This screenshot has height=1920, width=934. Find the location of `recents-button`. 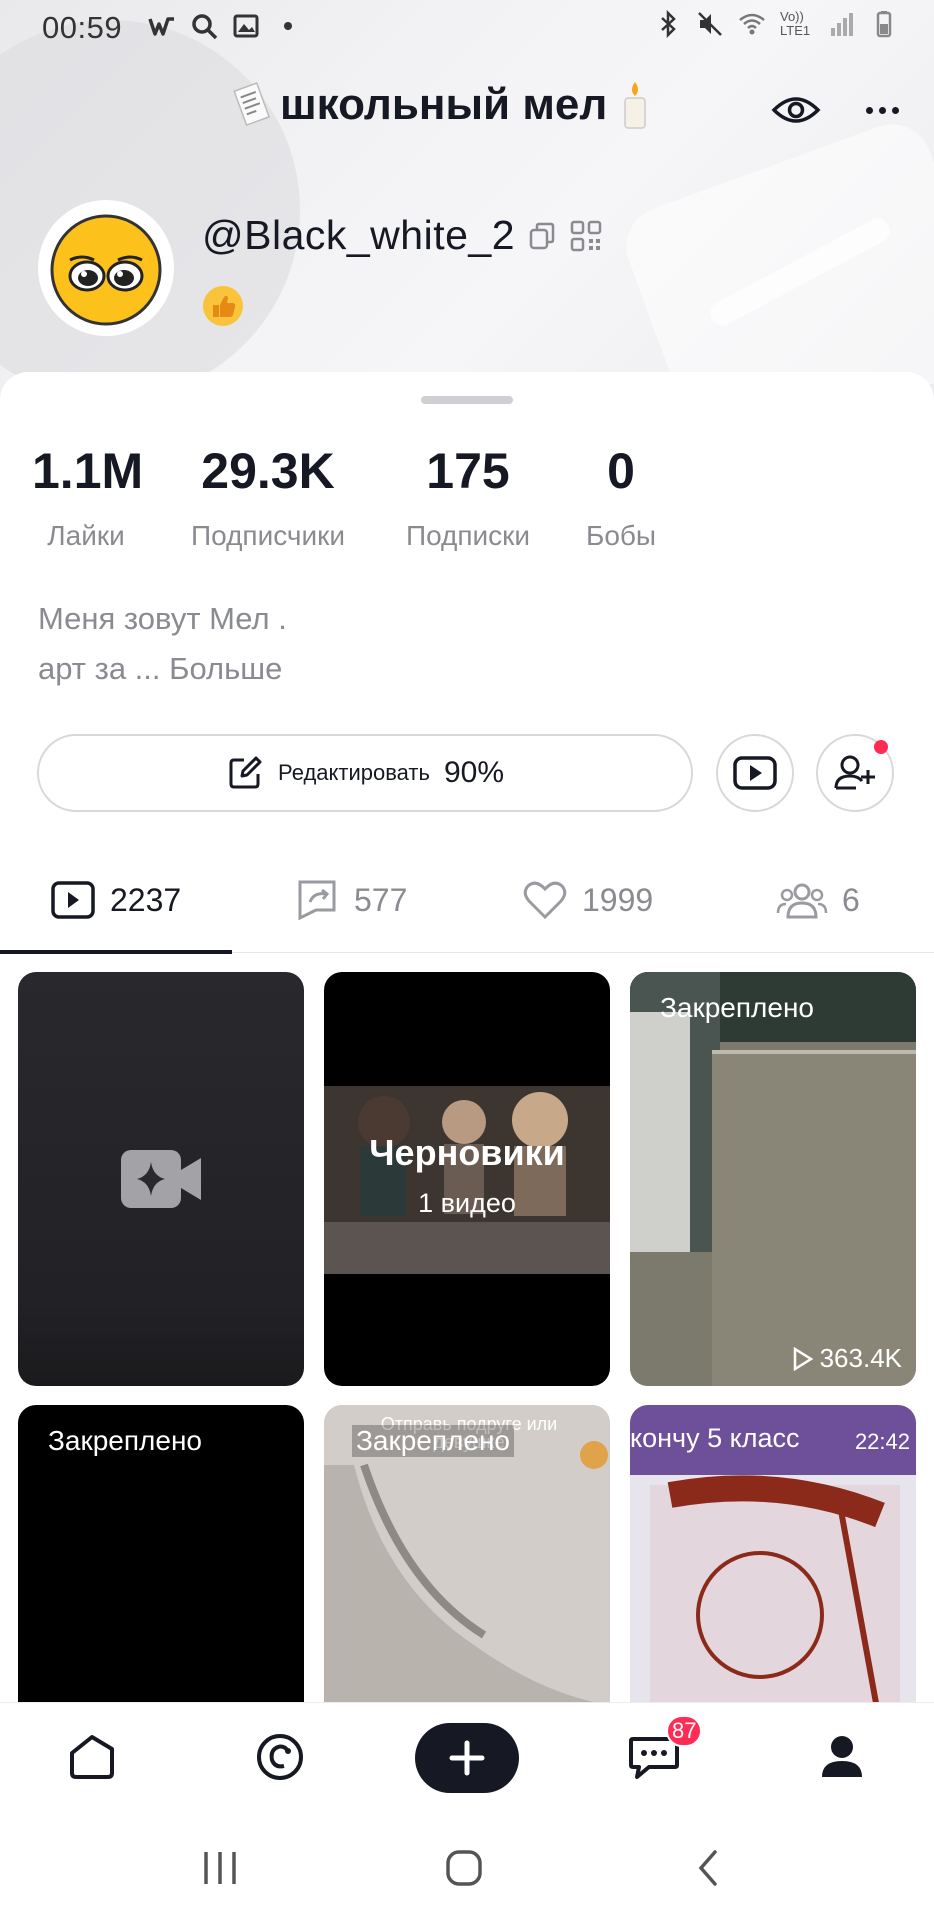

recents-button is located at coordinates (220, 1868).